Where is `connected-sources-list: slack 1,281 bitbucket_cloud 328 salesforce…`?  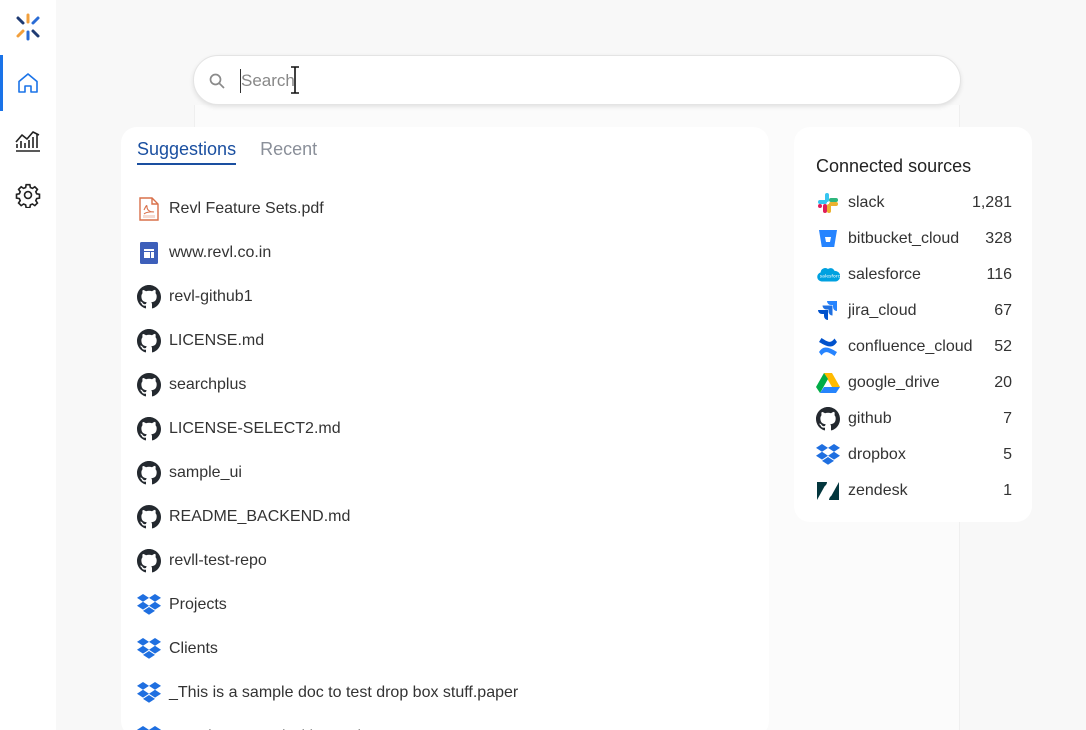
connected-sources-list: slack 1,281 bitbucket_cloud 328 salesforce… is located at coordinates (914, 347).